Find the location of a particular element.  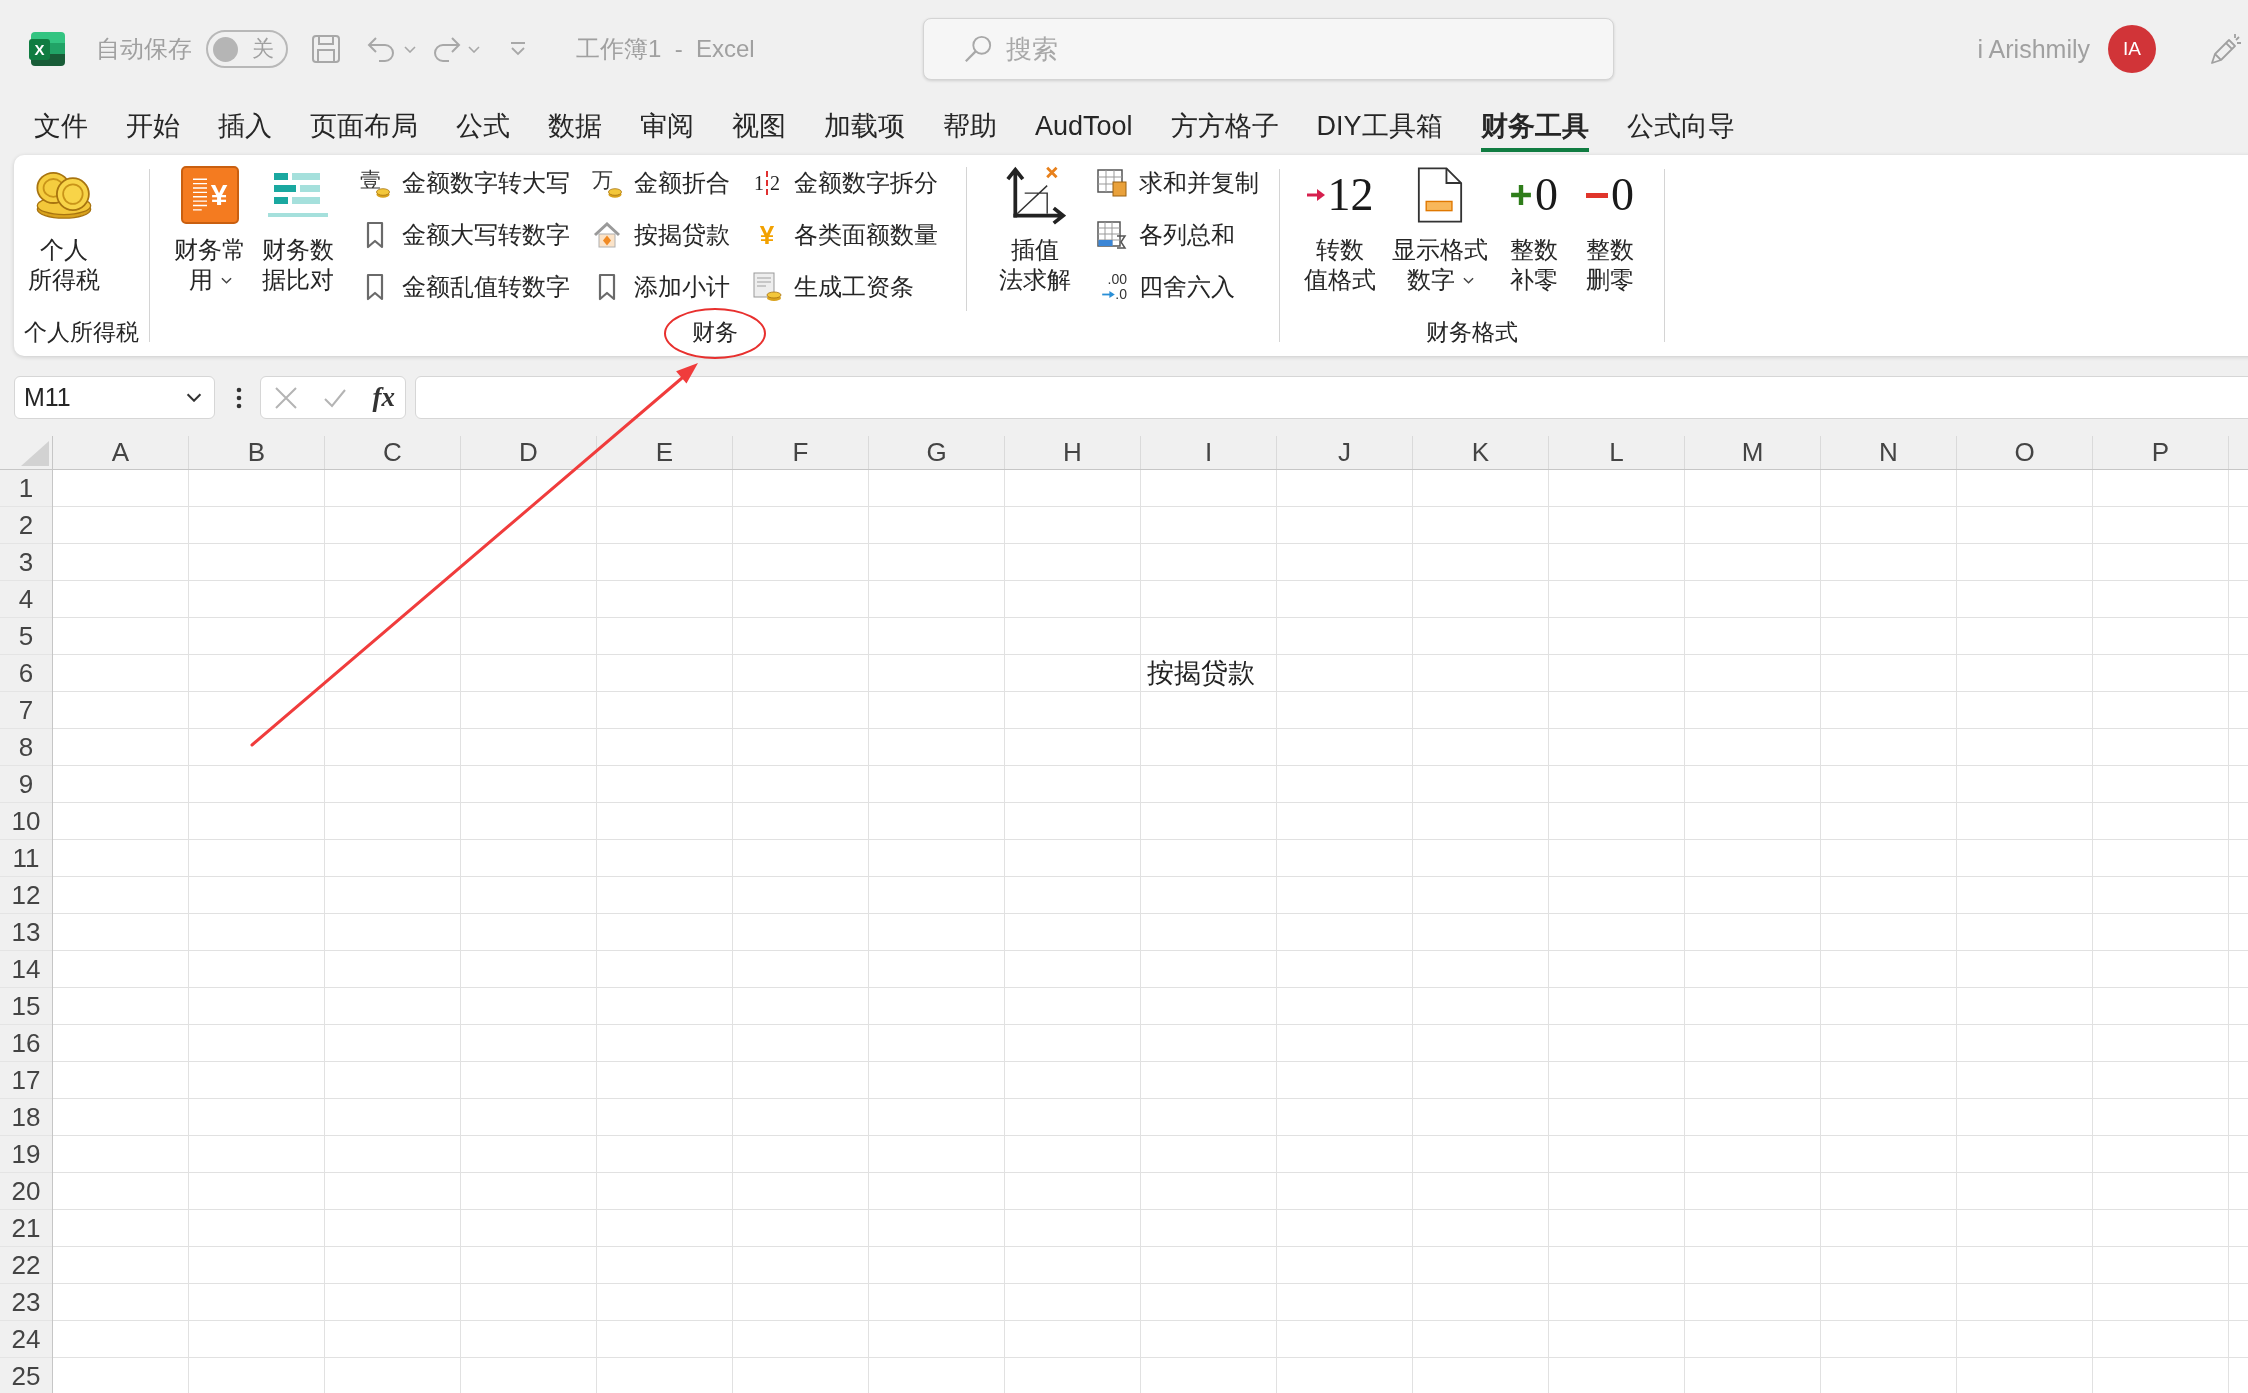

ribbon-tab: 帮助 is located at coordinates (970, 128).